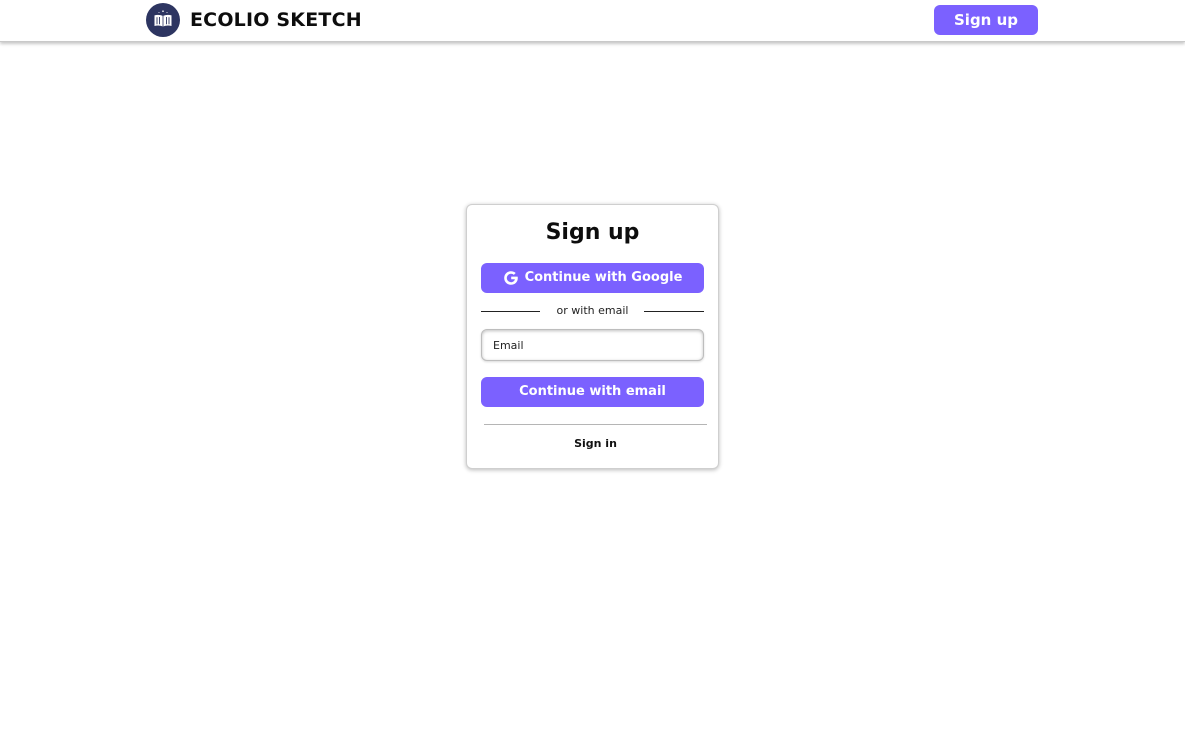  I want to click on google-signup-button: Continue with Google, so click(592, 278).